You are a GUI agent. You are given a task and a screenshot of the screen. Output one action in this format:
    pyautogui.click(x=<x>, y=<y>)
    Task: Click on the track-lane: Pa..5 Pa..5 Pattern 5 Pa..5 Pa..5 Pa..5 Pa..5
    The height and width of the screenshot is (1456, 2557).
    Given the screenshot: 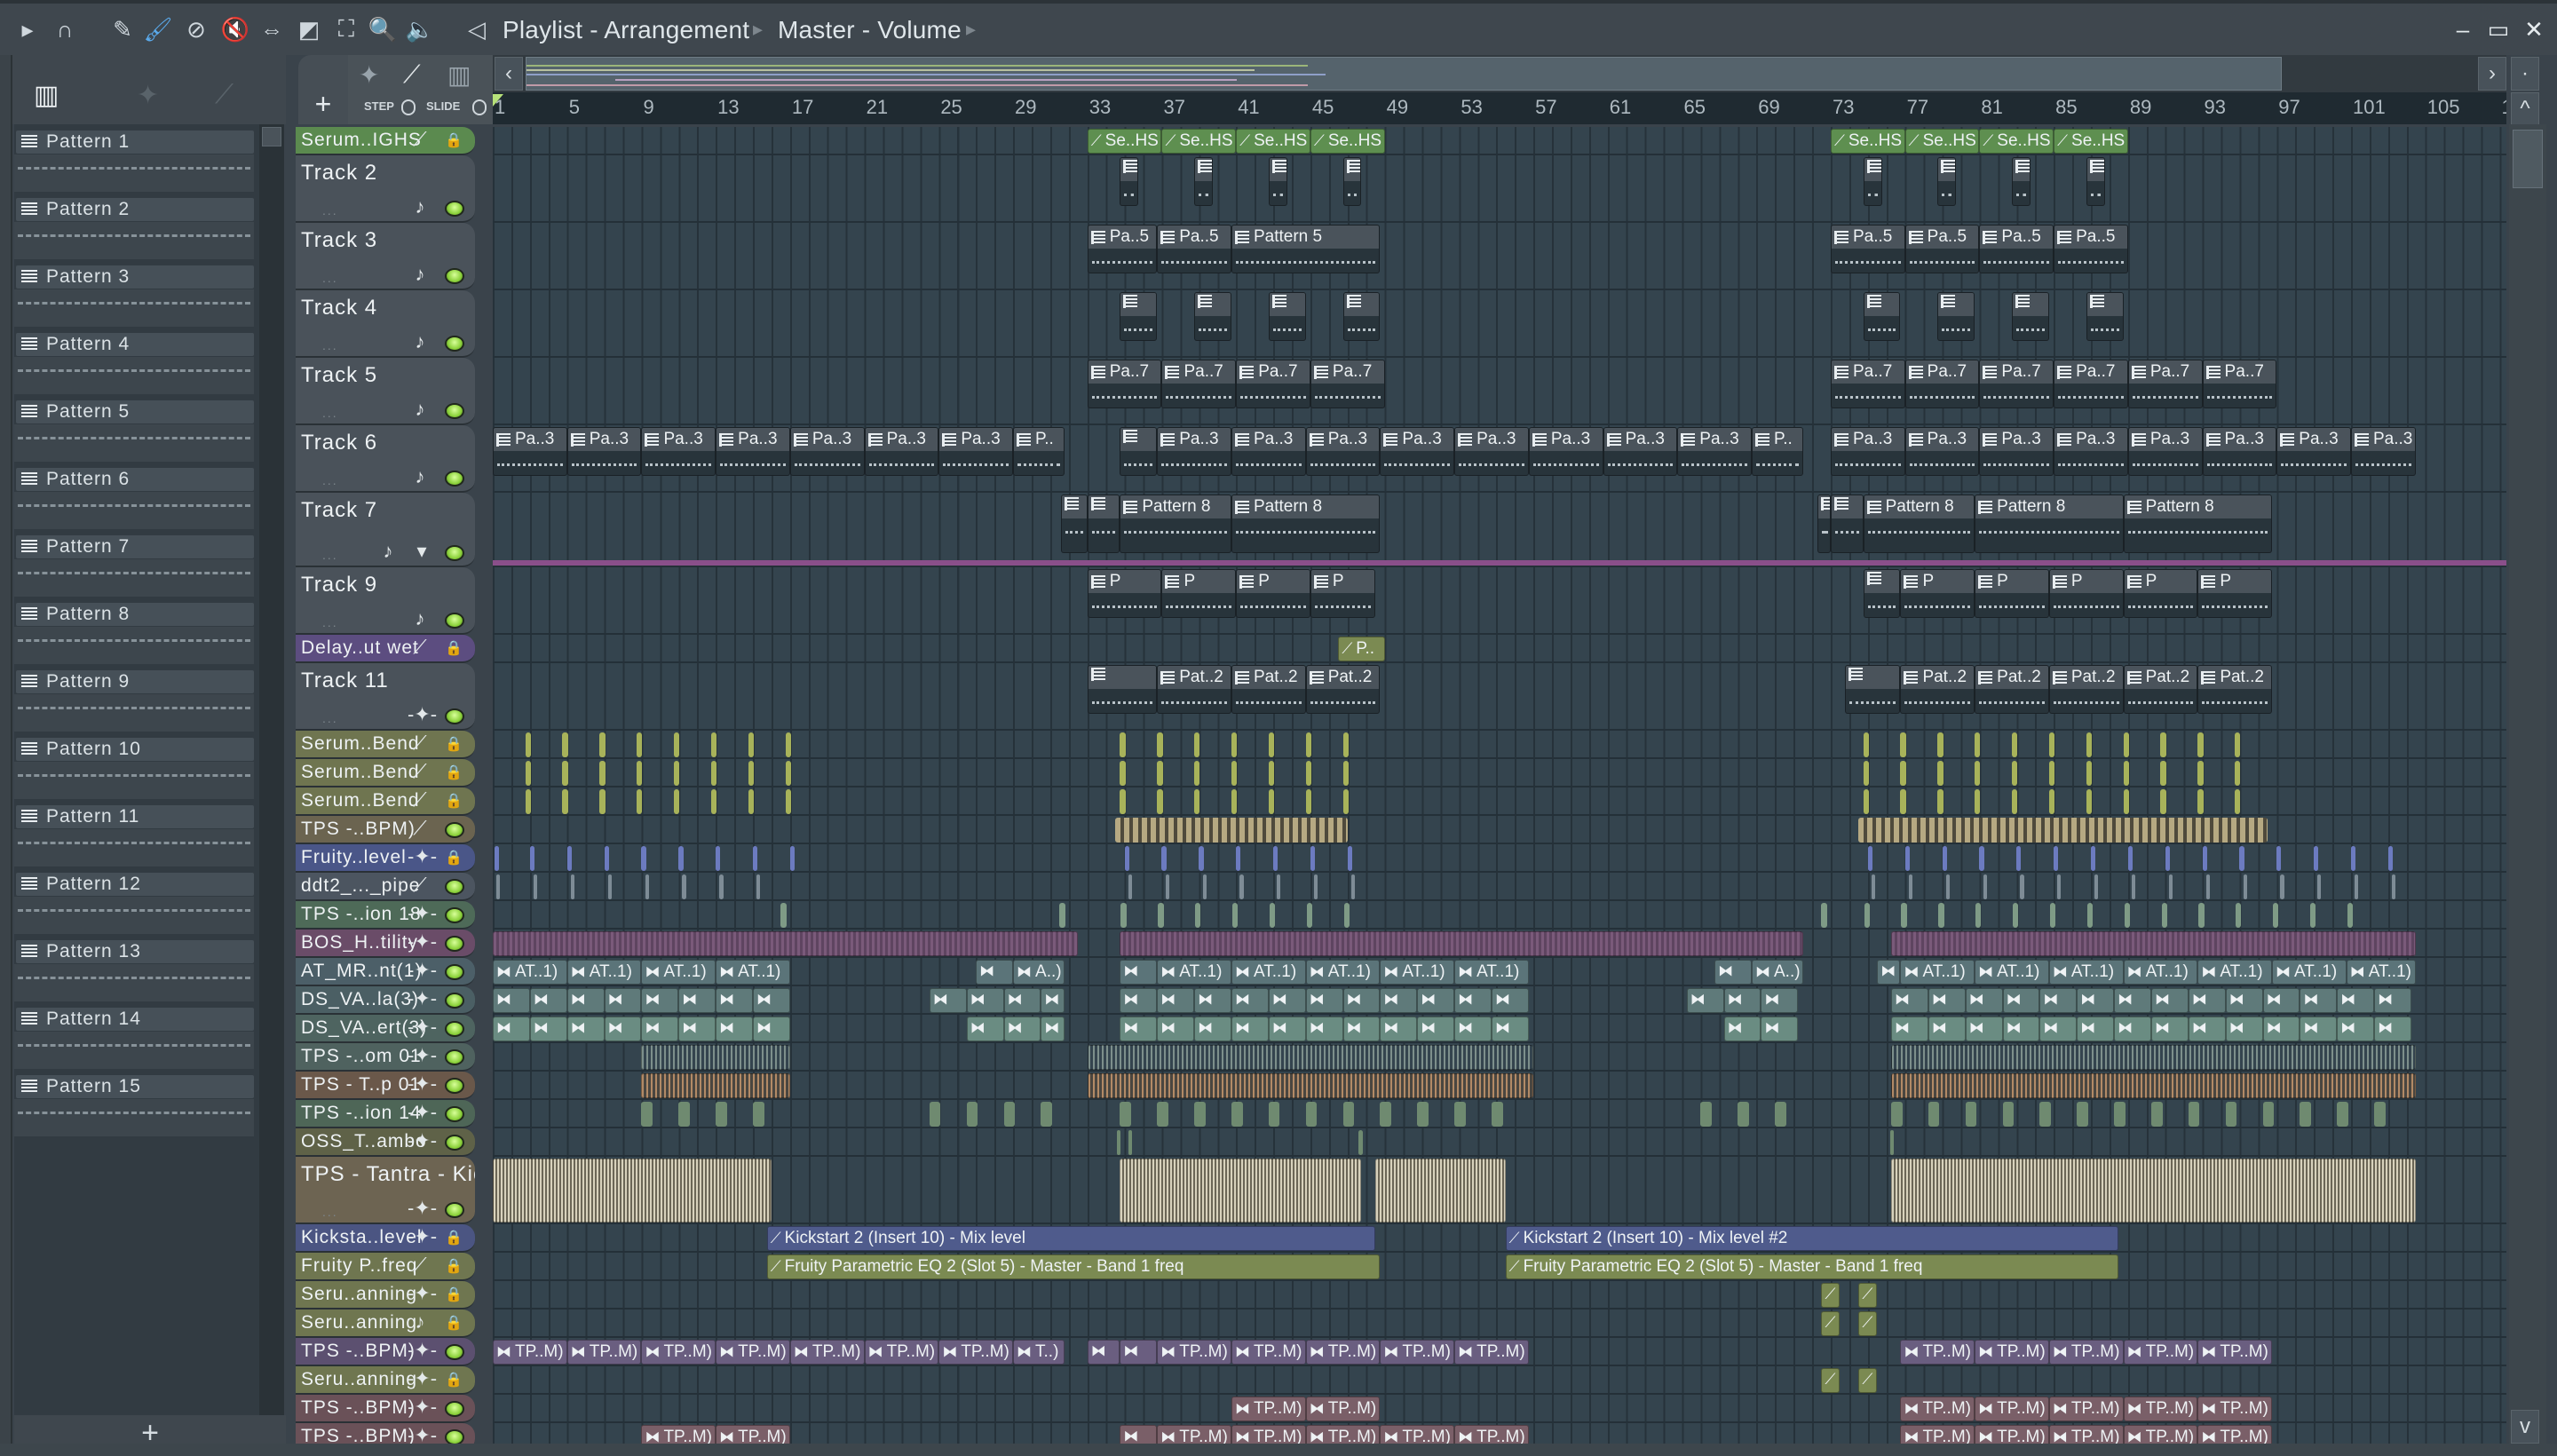 What is the action you would take?
    pyautogui.click(x=1499, y=256)
    